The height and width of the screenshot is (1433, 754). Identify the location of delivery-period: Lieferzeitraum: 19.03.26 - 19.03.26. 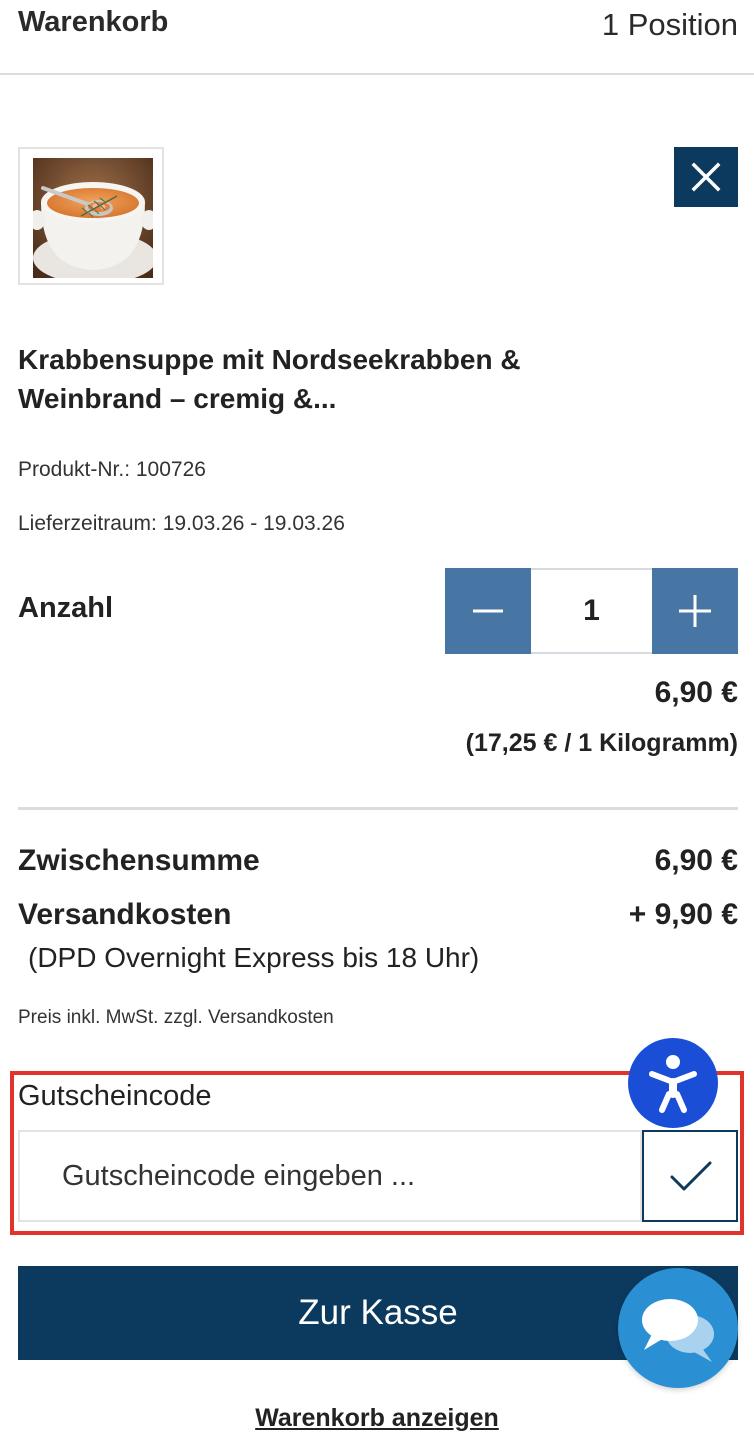
(181, 523).